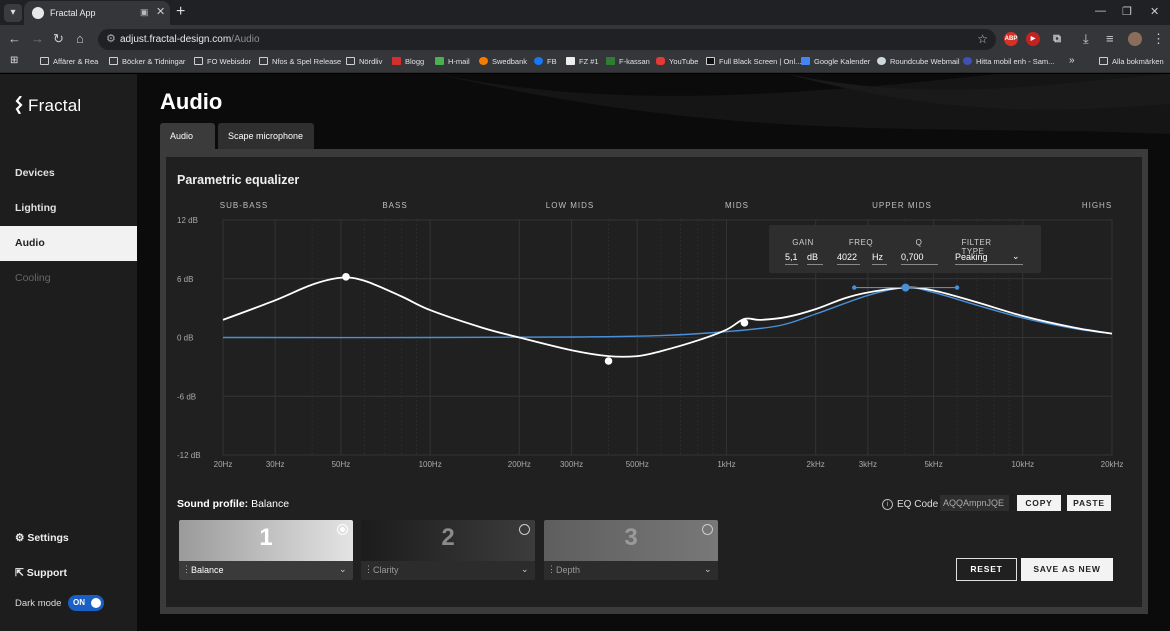  I want to click on band-label-low-mids: LOW MIDS, so click(570, 205).